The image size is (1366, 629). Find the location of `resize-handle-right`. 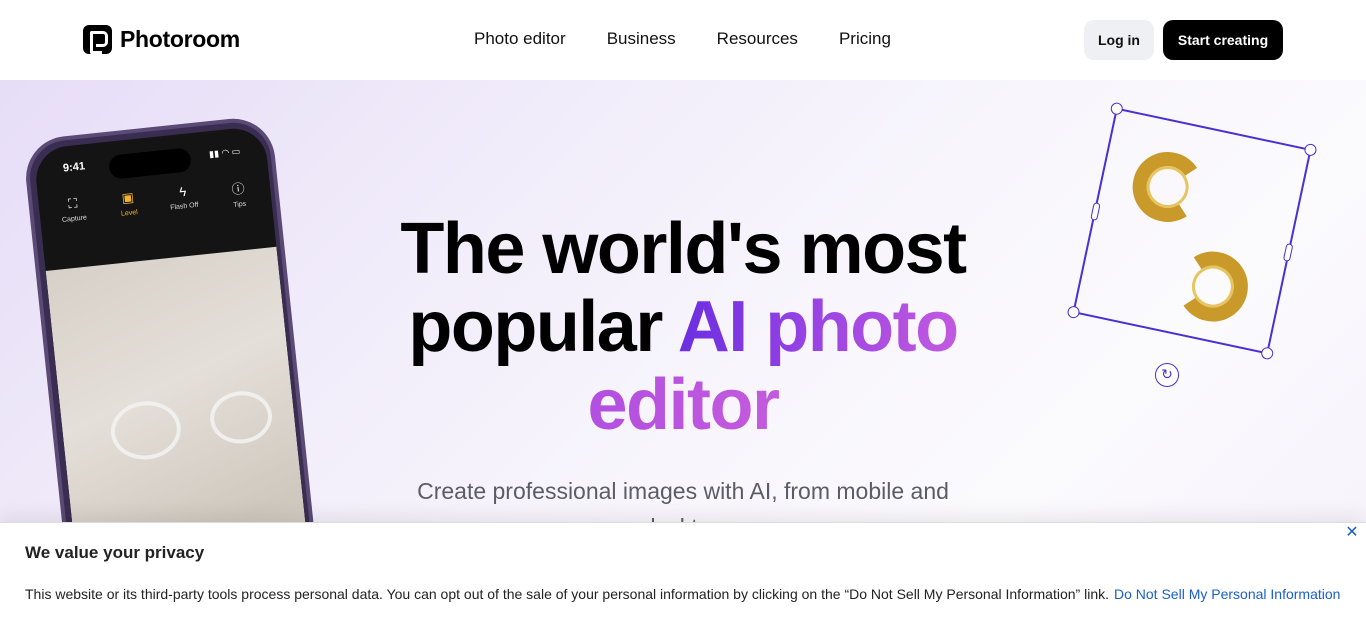

resize-handle-right is located at coordinates (1288, 252).